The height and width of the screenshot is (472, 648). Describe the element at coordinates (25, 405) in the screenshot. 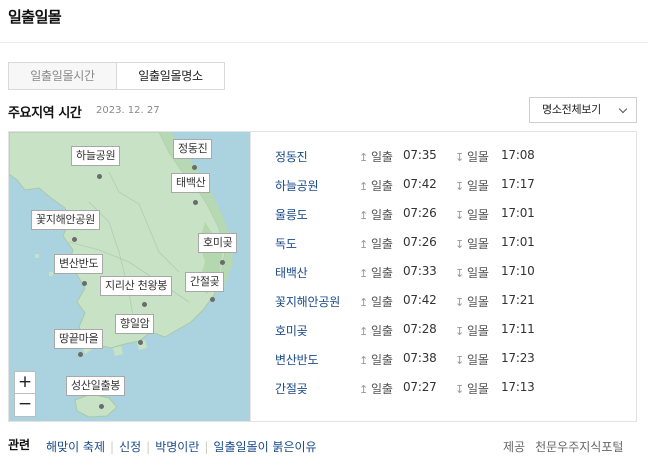

I see `zoom-out-button: −` at that location.